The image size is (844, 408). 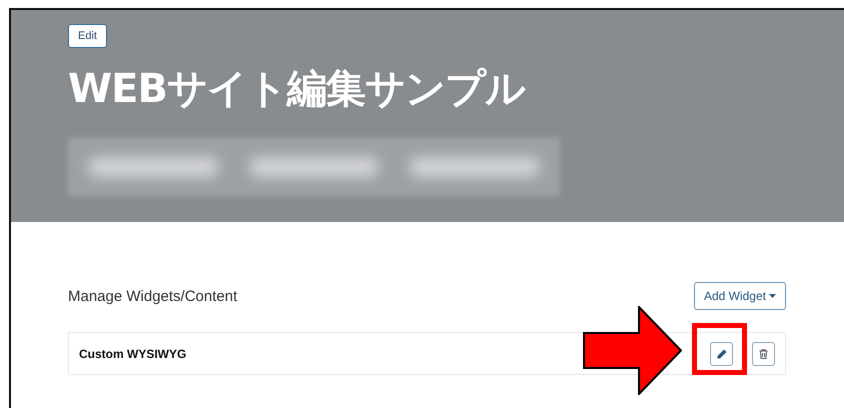 What do you see at coordinates (772, 296) in the screenshot?
I see `caret-icon` at bounding box center [772, 296].